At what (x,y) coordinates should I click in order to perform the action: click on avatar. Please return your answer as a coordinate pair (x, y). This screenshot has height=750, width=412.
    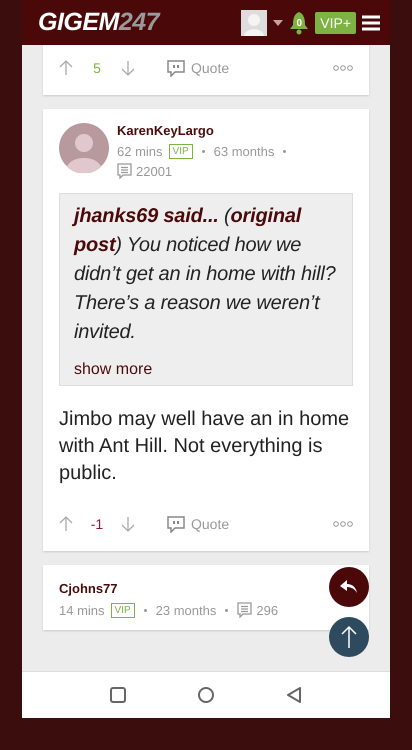
    Looking at the image, I should click on (84, 148).